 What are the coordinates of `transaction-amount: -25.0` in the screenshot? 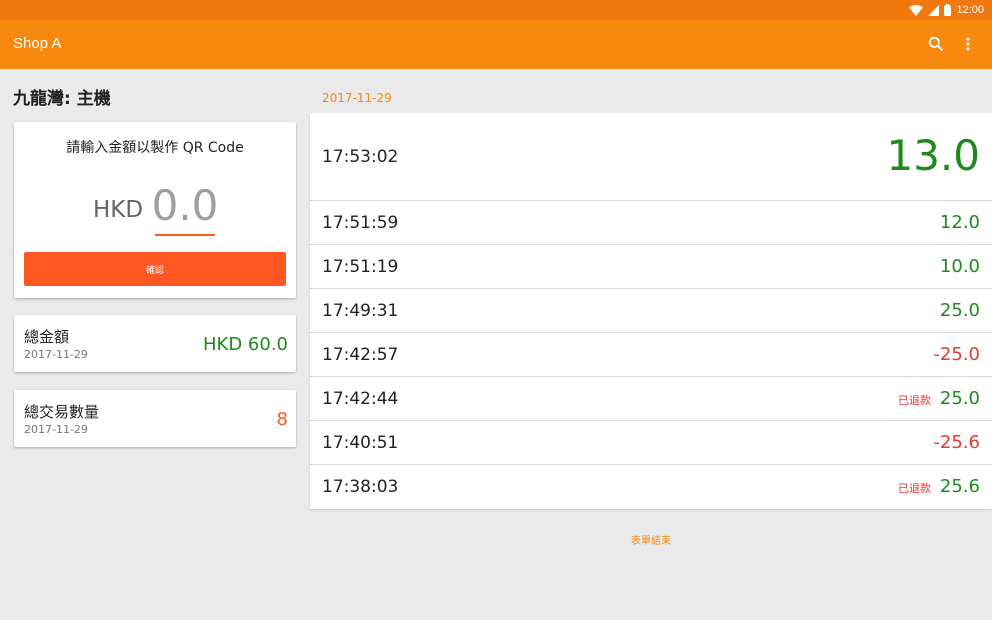 It's located at (956, 354).